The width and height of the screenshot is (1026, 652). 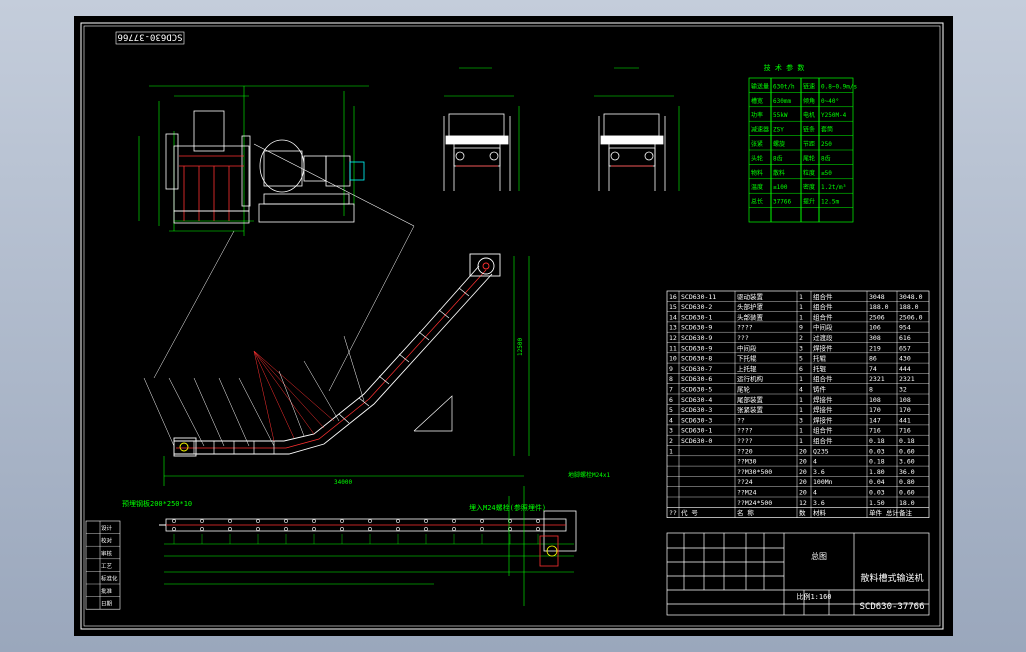 I want to click on anchor-bolt-note: 埋入M24螺栓(参照埋件), so click(x=507, y=507).